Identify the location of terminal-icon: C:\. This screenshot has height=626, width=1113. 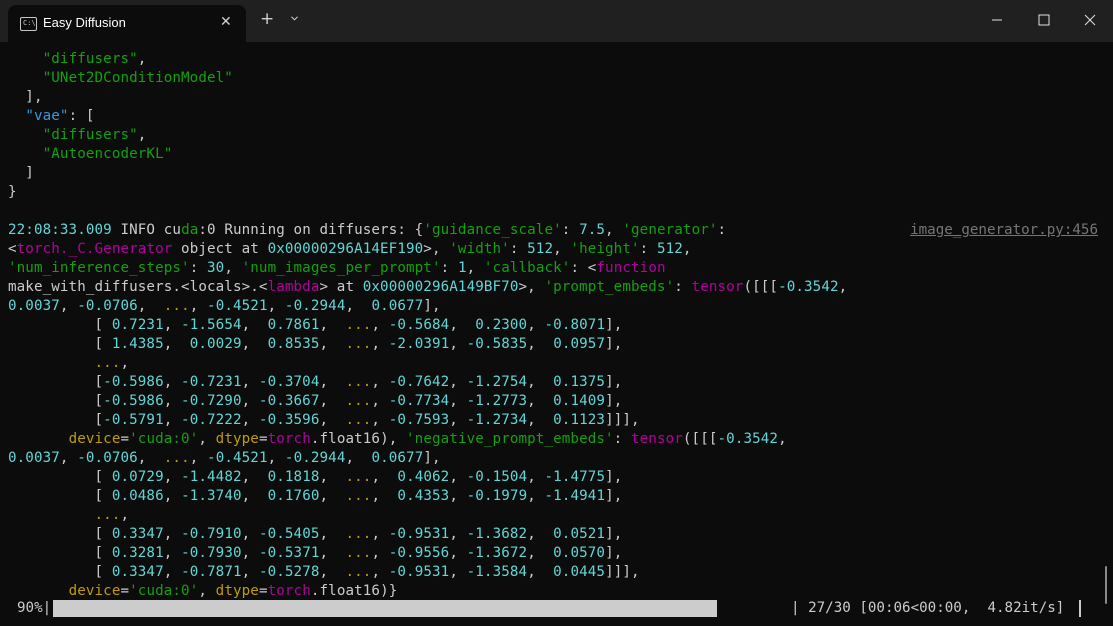
(28, 24).